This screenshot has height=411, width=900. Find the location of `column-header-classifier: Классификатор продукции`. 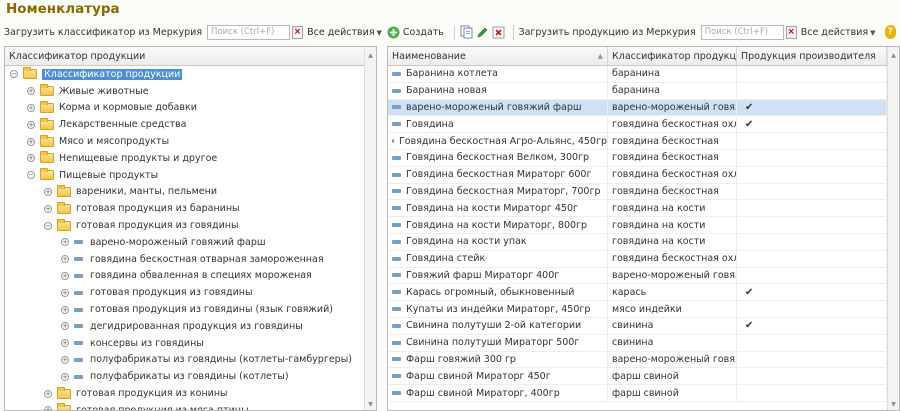

column-header-classifier: Классификатор продукции is located at coordinates (672, 56).